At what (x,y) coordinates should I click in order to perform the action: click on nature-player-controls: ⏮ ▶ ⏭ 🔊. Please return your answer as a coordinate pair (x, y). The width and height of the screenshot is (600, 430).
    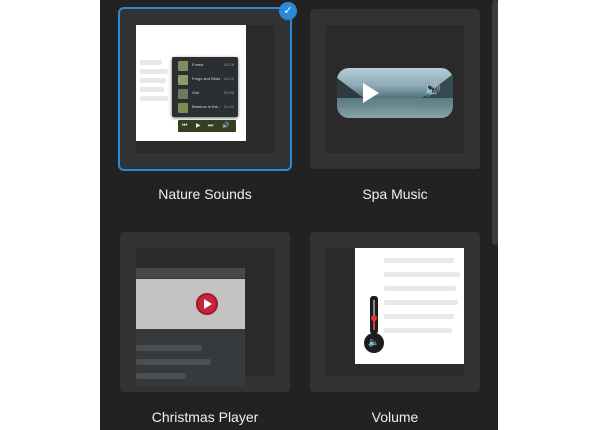
    Looking at the image, I should click on (207, 126).